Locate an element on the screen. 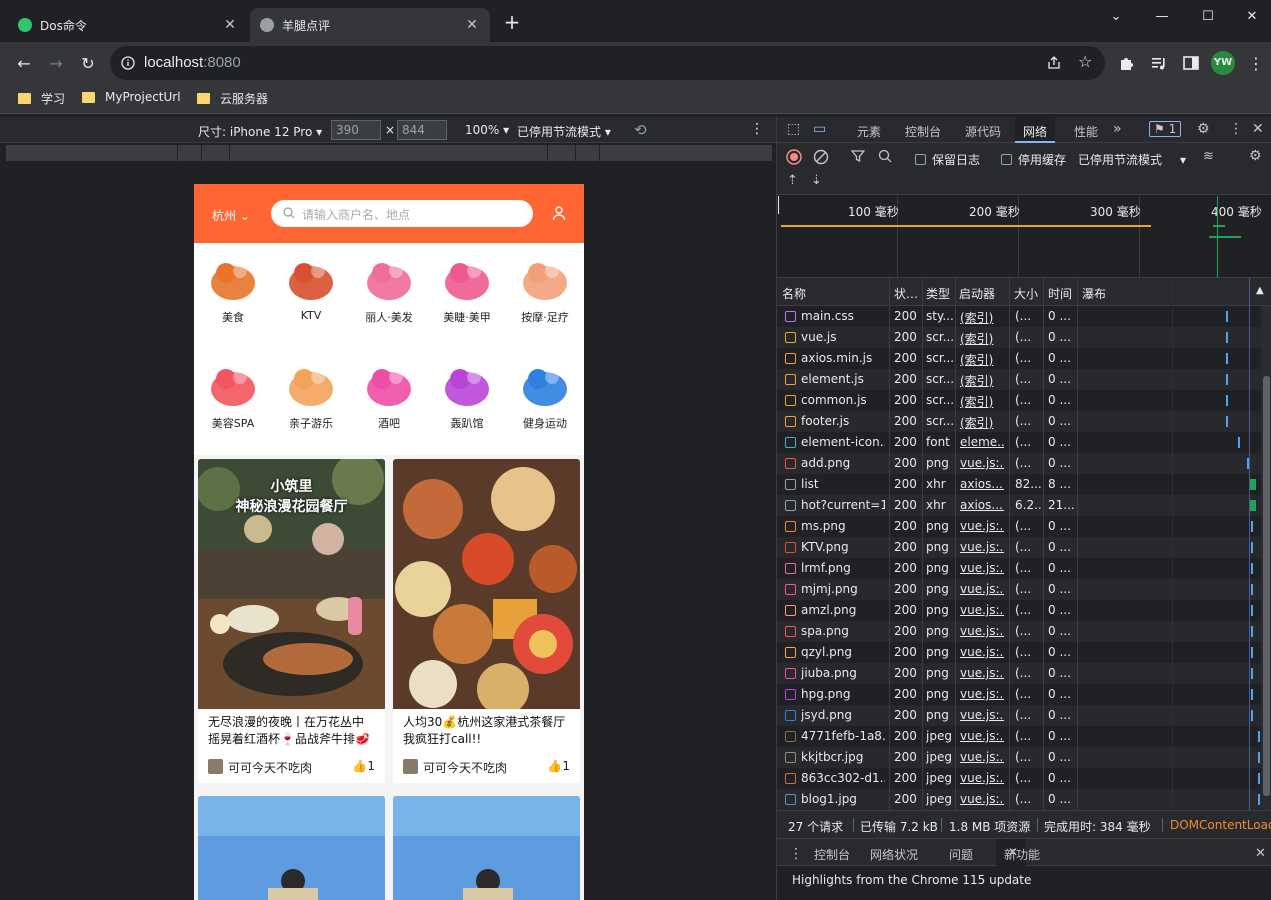 The image size is (1271, 900). network-conditions-icon: ≋ is located at coordinates (1208, 156).